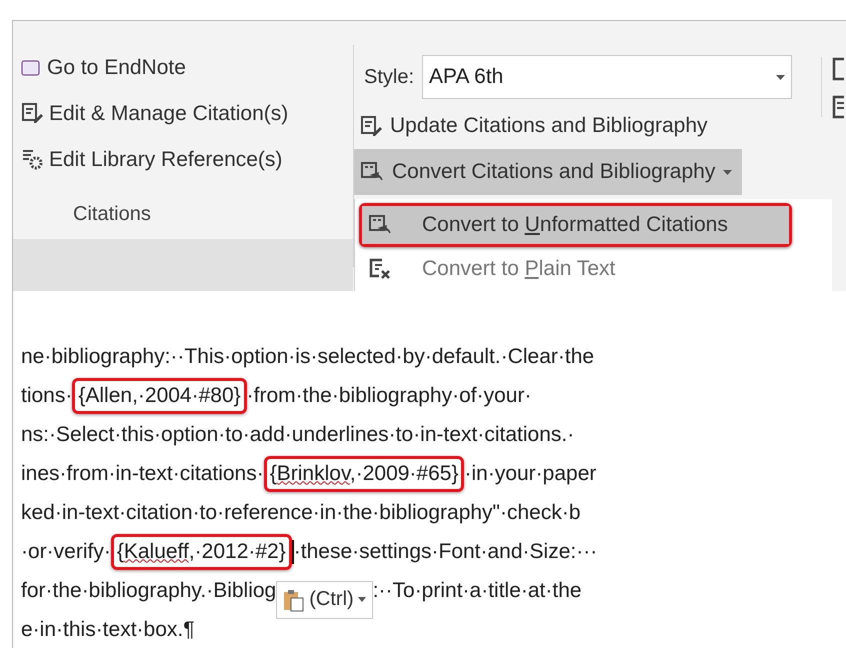 The image size is (846, 648). Describe the element at coordinates (530, 474) in the screenshot. I see `document-text: ·in·your·paper` at that location.